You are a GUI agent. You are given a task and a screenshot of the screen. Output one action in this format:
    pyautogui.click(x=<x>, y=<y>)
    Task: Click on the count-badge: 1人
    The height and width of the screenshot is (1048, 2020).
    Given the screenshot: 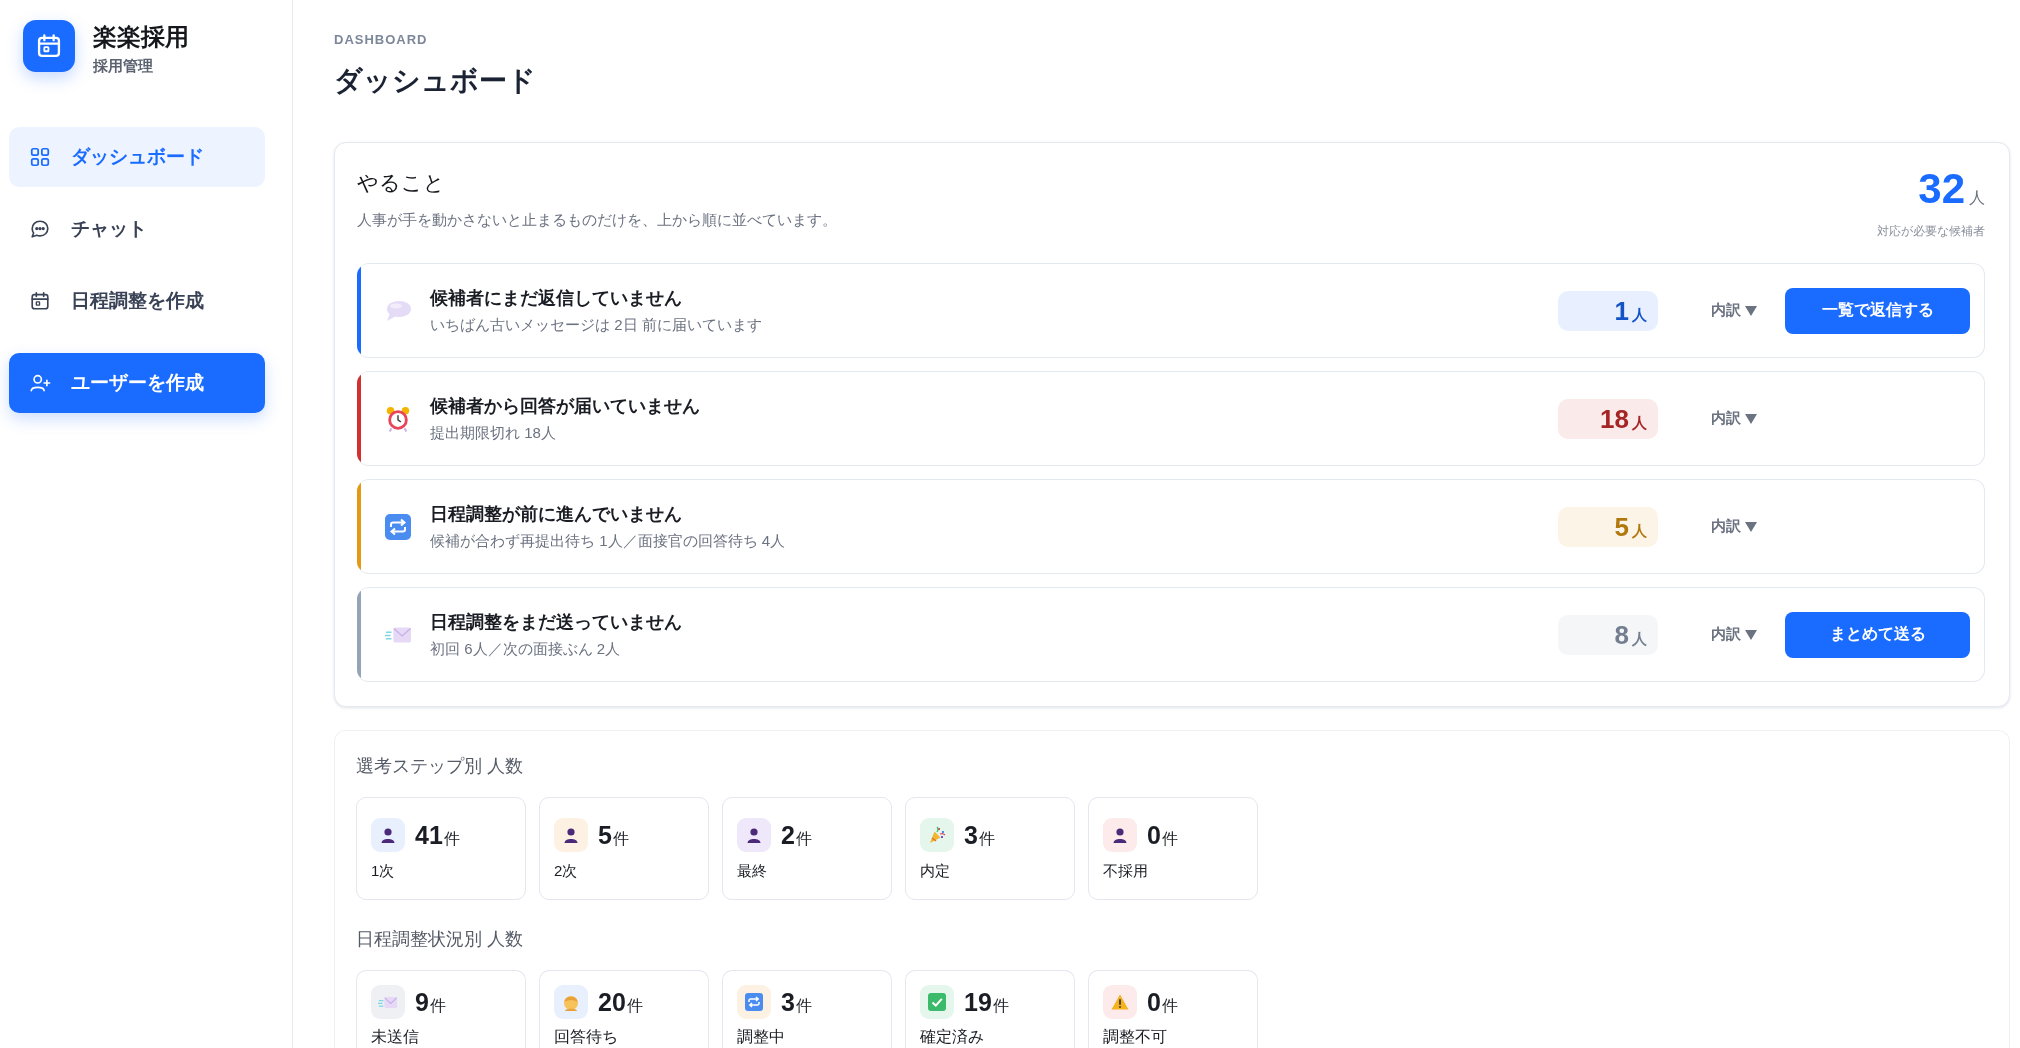 What is the action you would take?
    pyautogui.click(x=1608, y=310)
    